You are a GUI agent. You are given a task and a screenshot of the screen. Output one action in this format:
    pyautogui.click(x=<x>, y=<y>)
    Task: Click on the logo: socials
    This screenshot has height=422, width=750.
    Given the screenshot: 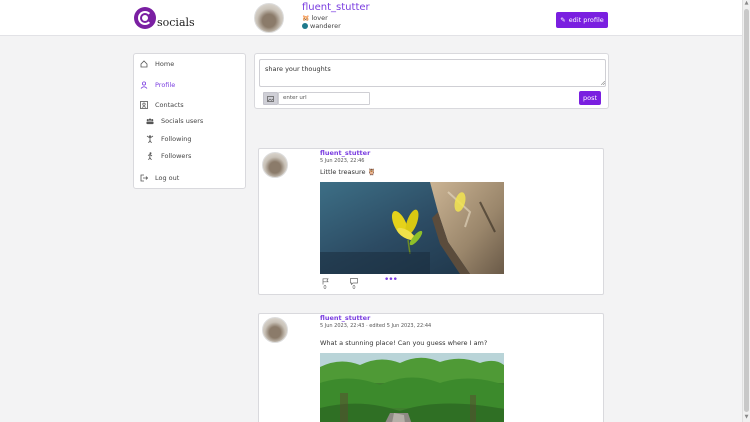 What is the action you would take?
    pyautogui.click(x=164, y=18)
    